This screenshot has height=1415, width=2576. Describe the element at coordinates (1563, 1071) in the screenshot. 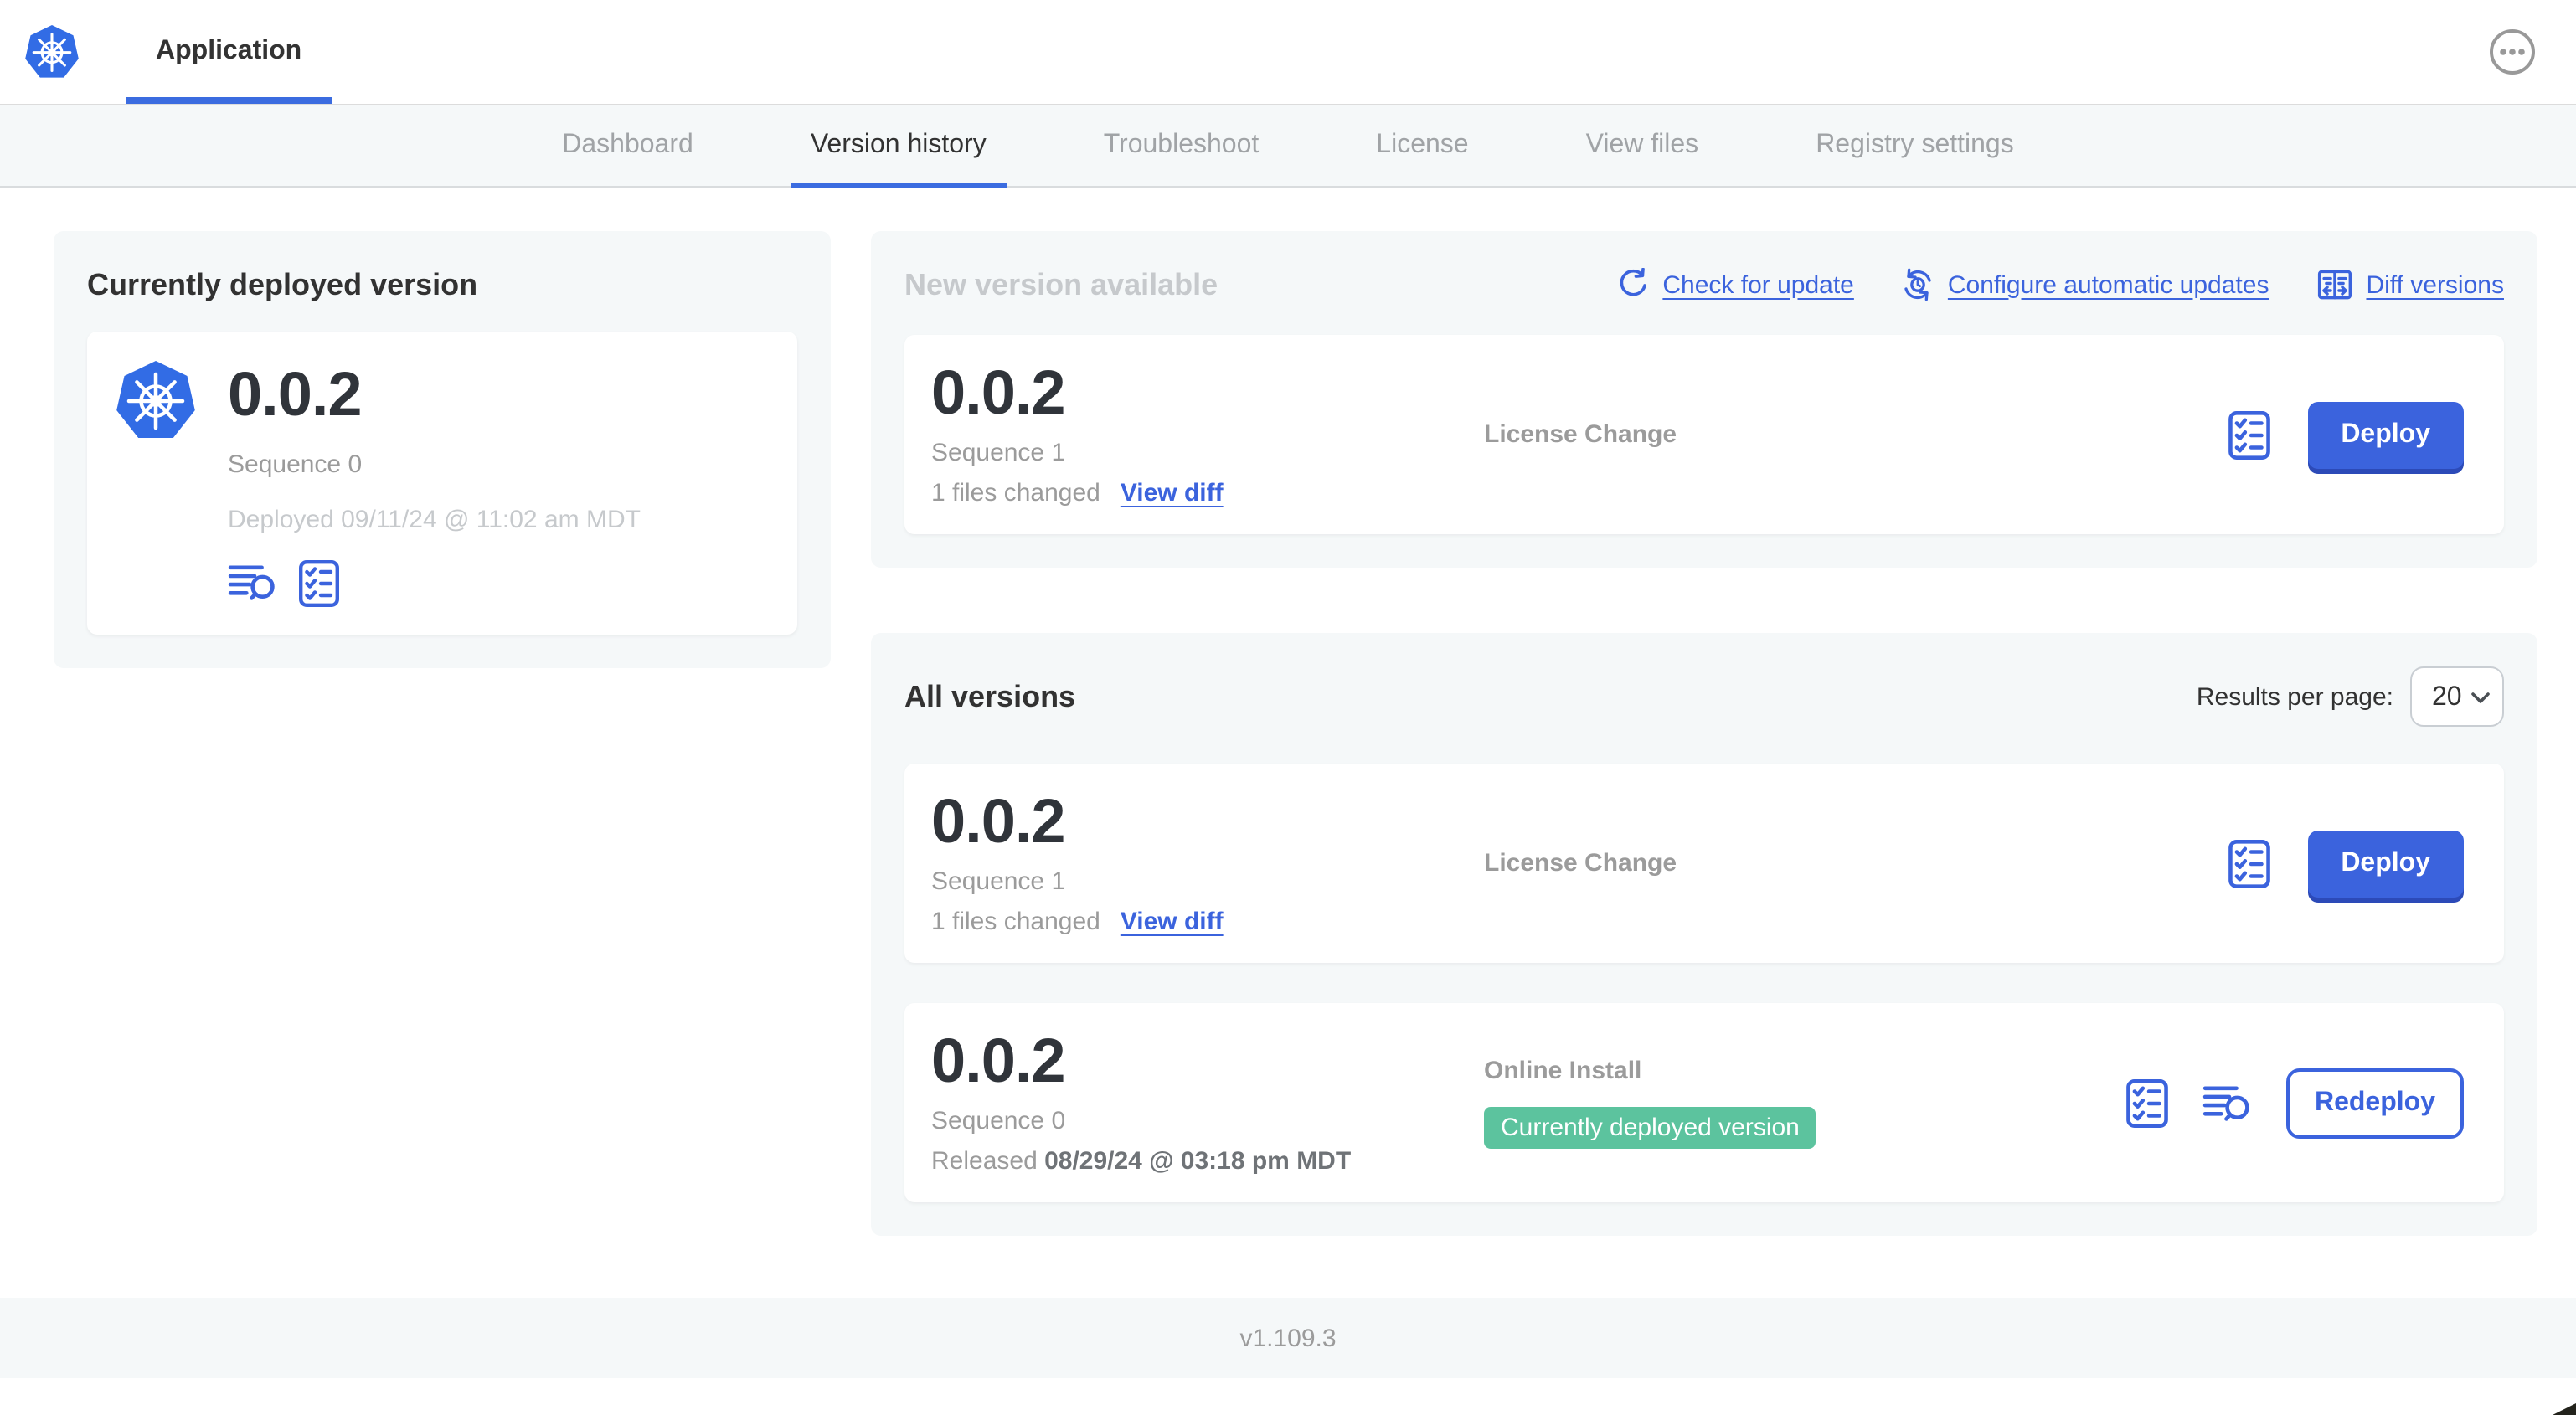

I see `install-source-label: Online Install` at that location.